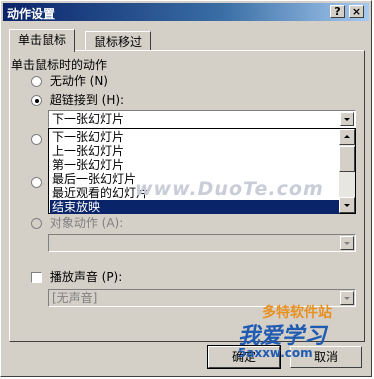 The height and width of the screenshot is (379, 374). What do you see at coordinates (36, 100) in the screenshot?
I see `radio-button-checked` at bounding box center [36, 100].